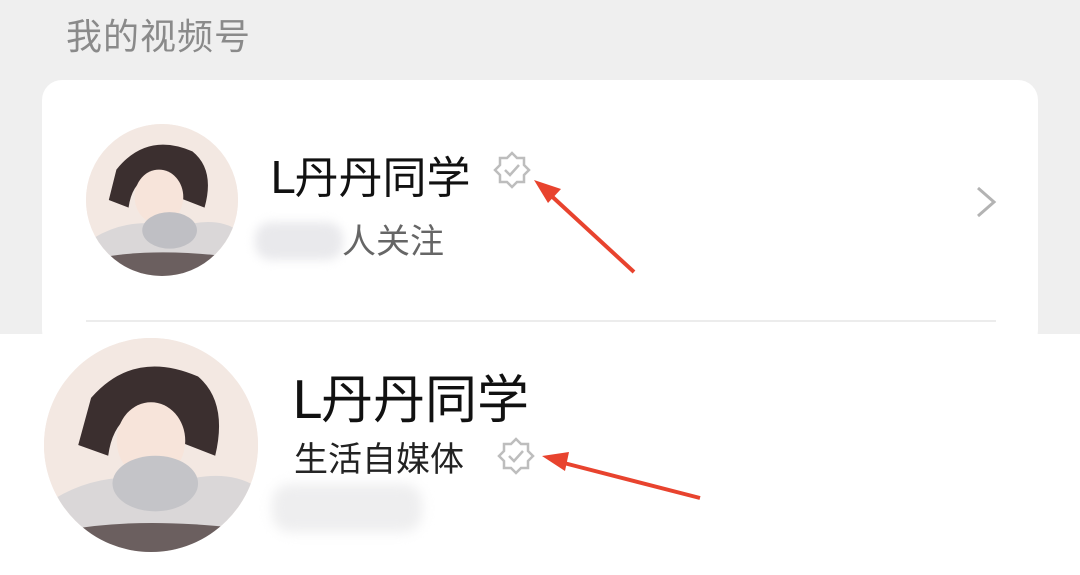  I want to click on profile-category: 生活自媒体, so click(379, 460).